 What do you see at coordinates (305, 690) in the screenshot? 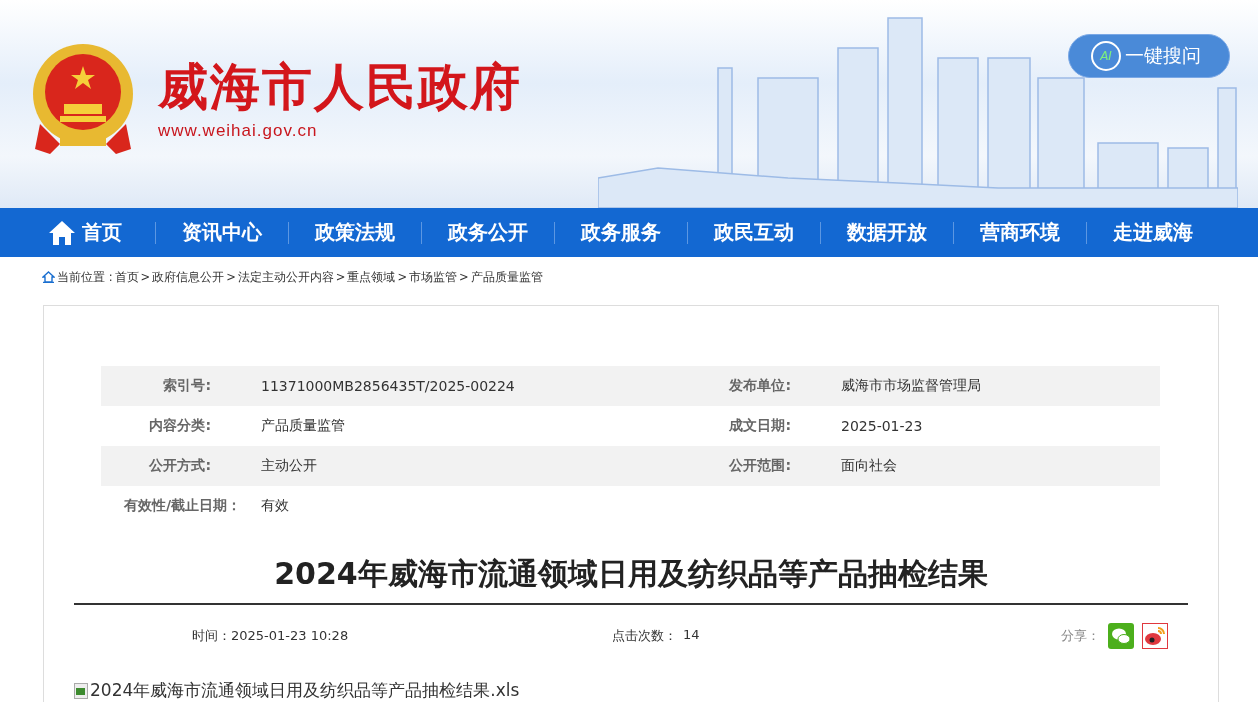
I see `attachment-link: 2024年威海市流通领域日用及纺织品等产品抽检结果.xls` at bounding box center [305, 690].